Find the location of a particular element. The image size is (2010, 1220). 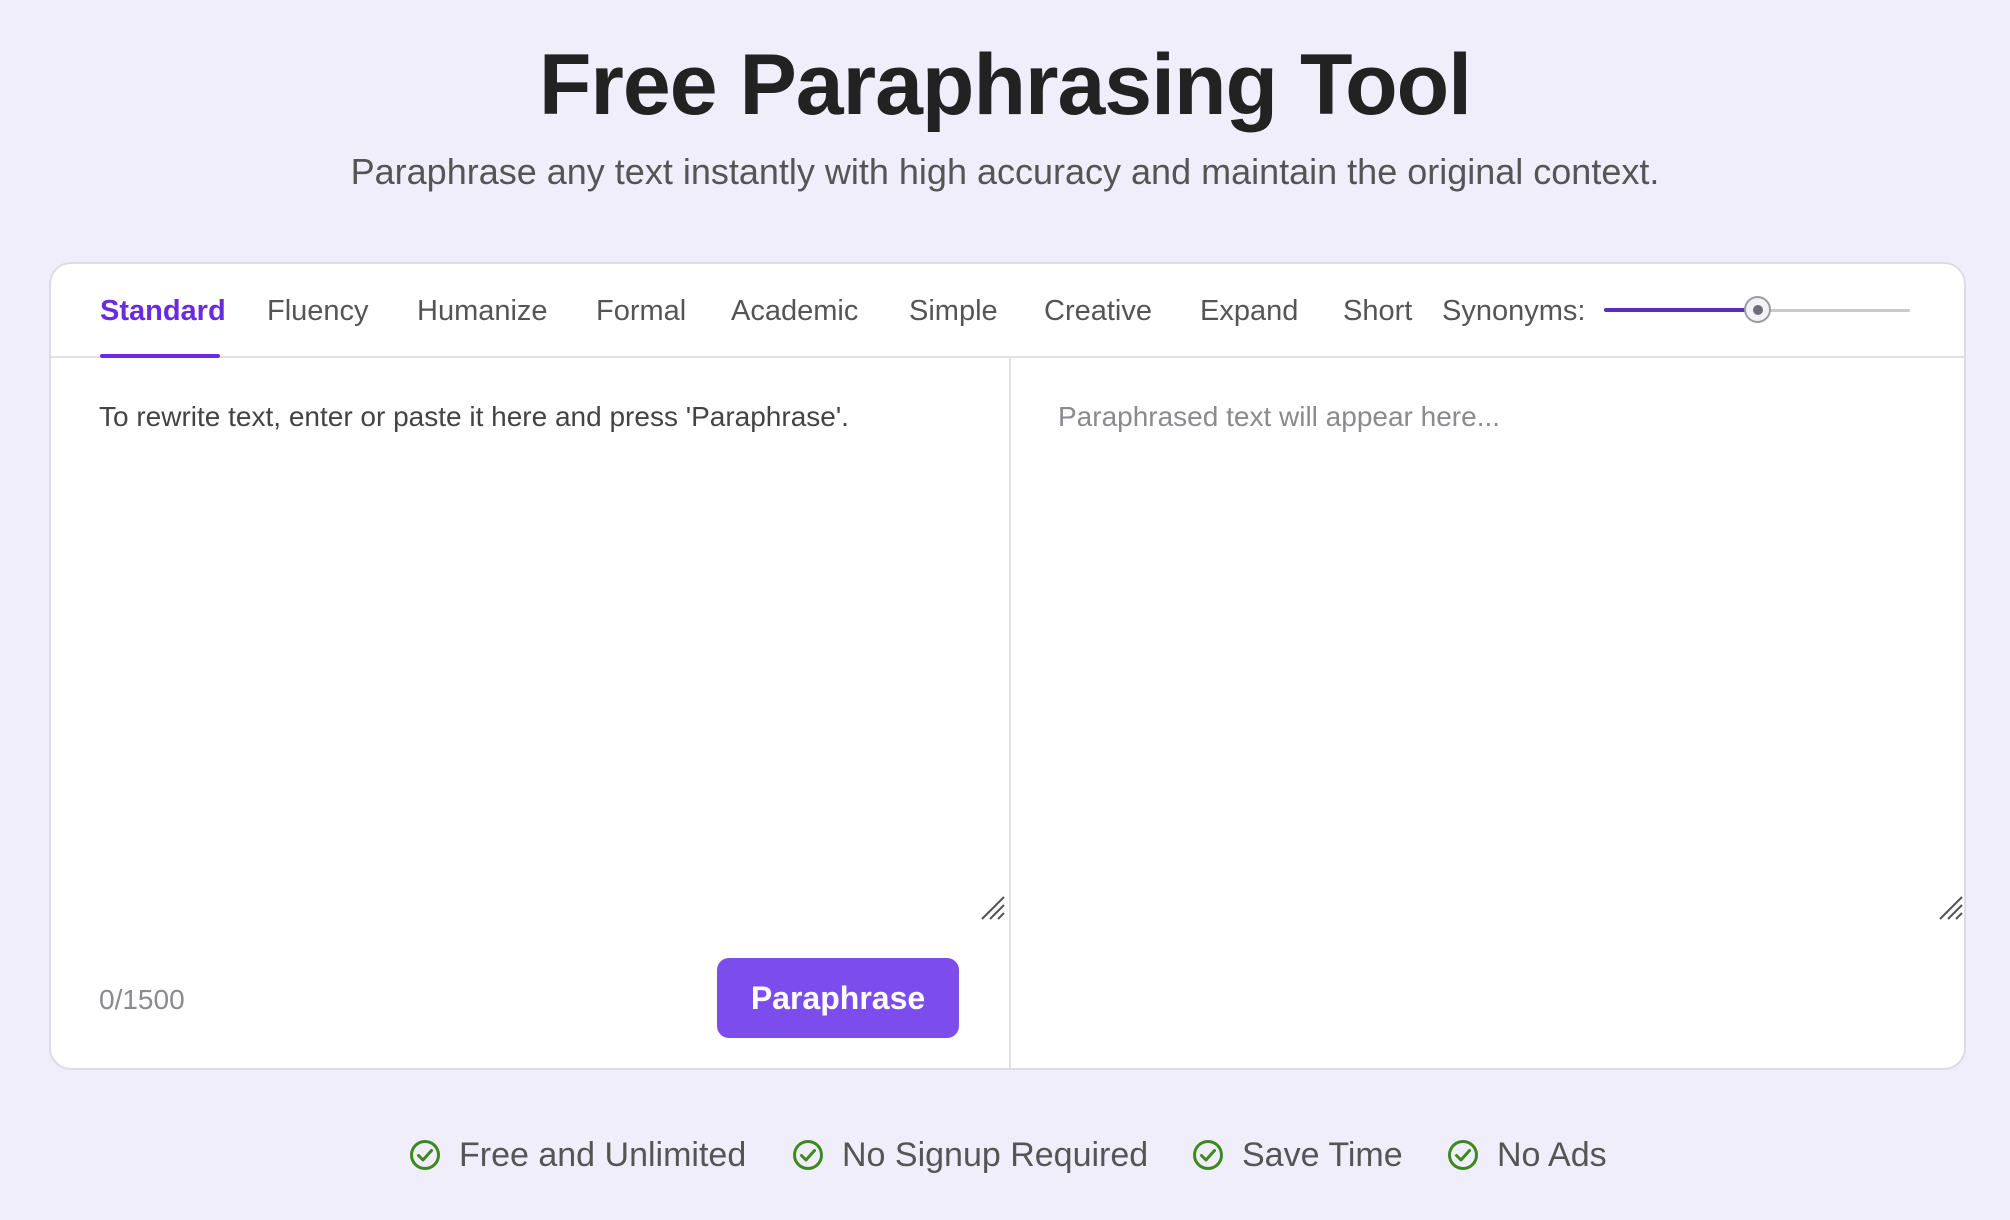

paraphrase-button: Paraphrase is located at coordinates (838, 998).